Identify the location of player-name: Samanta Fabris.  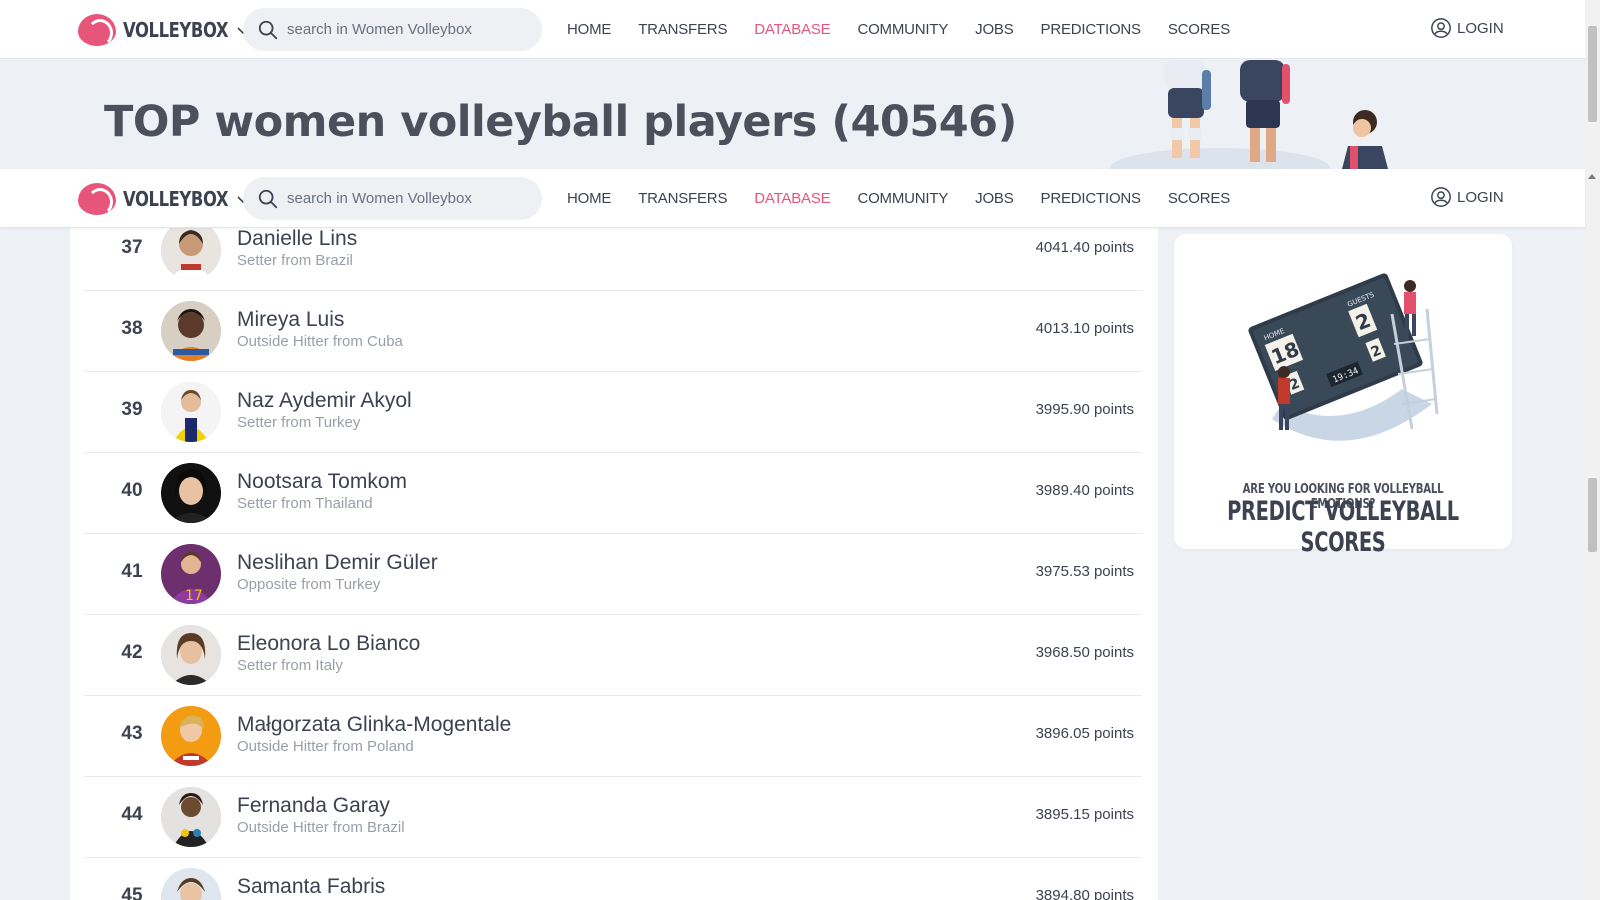
(311, 887).